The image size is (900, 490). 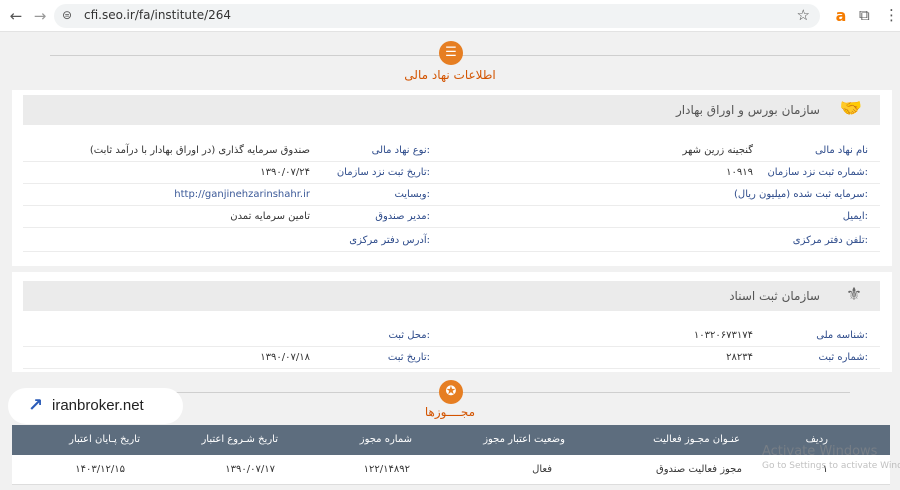 I want to click on field-value: گنجینه زرین شهر, so click(x=717, y=150).